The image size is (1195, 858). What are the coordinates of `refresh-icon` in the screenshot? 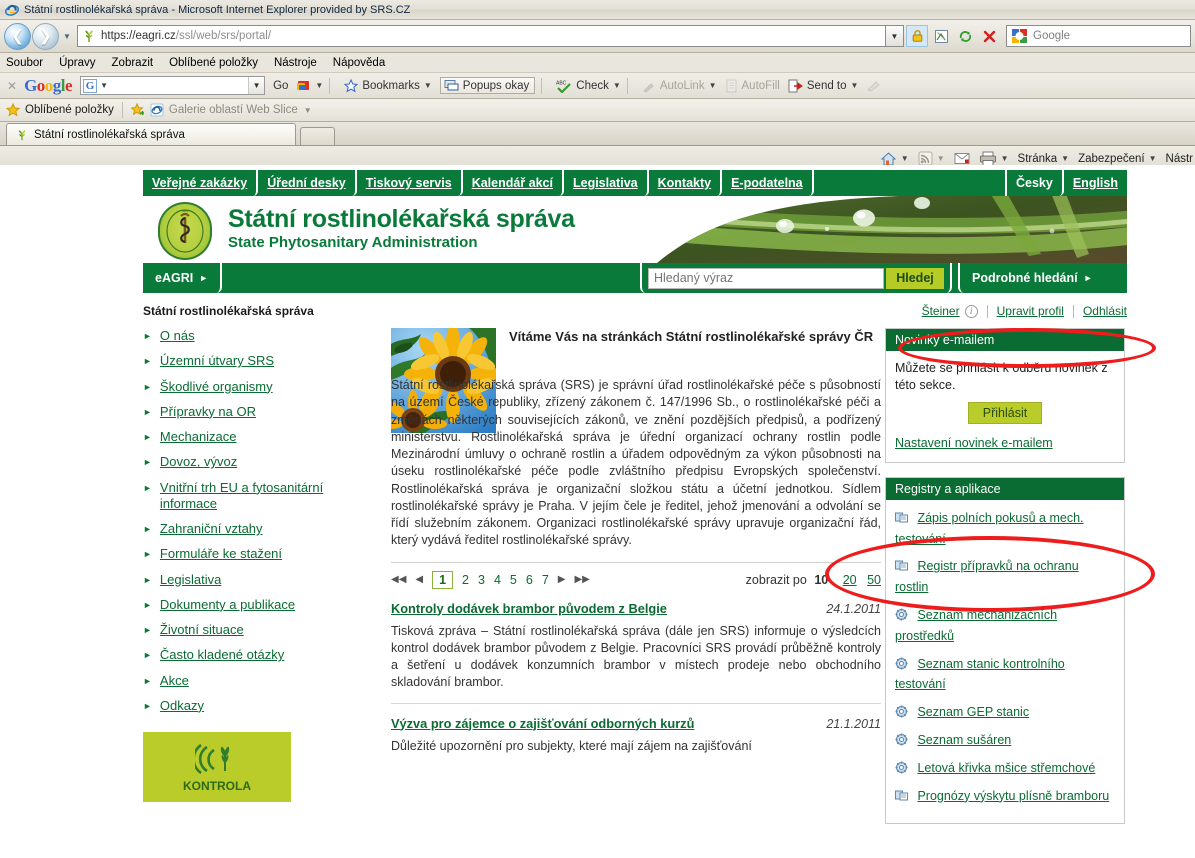 It's located at (965, 36).